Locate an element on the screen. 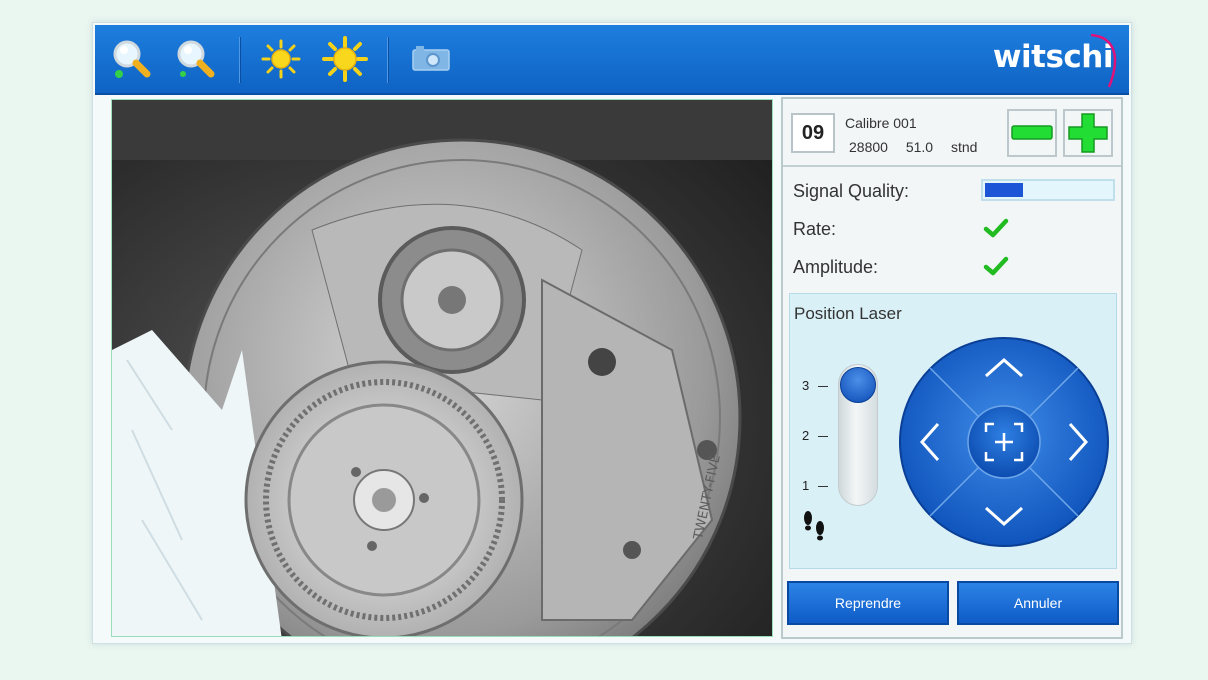 The width and height of the screenshot is (1208, 680). decrease-button is located at coordinates (1032, 133).